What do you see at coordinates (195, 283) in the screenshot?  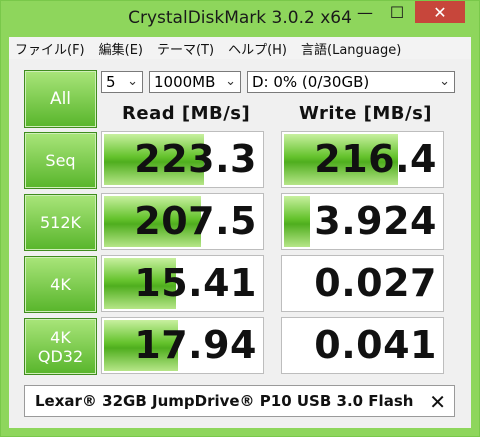 I see `read-value: 15.41` at bounding box center [195, 283].